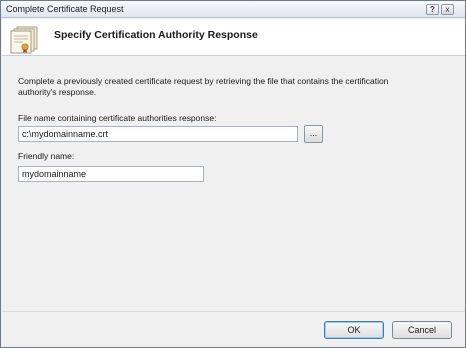 This screenshot has height=348, width=466. Describe the element at coordinates (447, 9) in the screenshot. I see `close-button: x` at that location.